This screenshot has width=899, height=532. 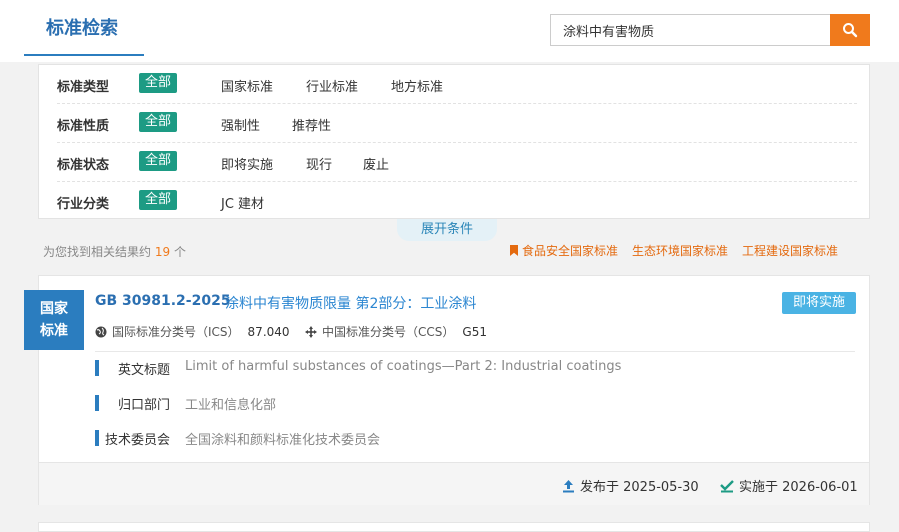 I want to click on search-box, so click(x=690, y=30).